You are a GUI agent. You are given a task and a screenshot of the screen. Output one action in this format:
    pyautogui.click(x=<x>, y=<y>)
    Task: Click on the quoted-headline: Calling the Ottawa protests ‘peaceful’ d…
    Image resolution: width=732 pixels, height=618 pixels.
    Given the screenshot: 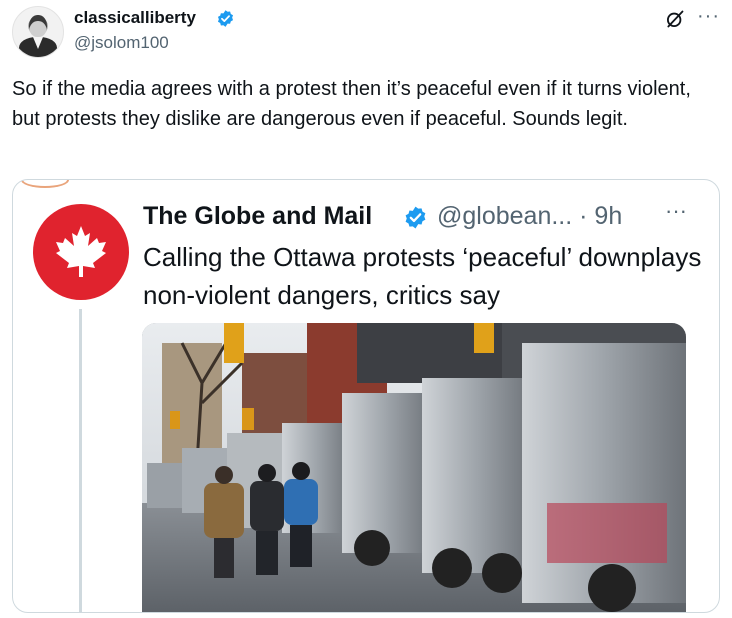 What is the action you would take?
    pyautogui.click(x=422, y=276)
    